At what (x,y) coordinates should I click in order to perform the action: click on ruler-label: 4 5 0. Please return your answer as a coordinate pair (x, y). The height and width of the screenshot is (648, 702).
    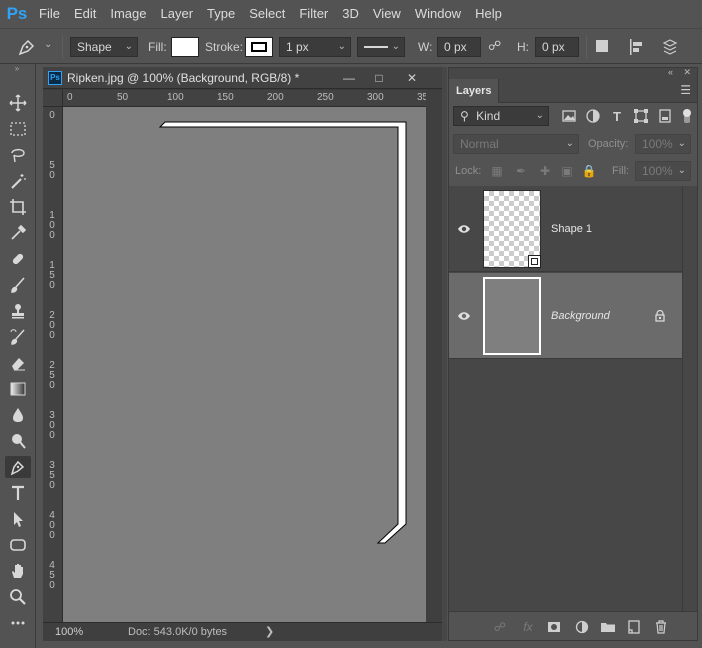
    Looking at the image, I should click on (52, 575).